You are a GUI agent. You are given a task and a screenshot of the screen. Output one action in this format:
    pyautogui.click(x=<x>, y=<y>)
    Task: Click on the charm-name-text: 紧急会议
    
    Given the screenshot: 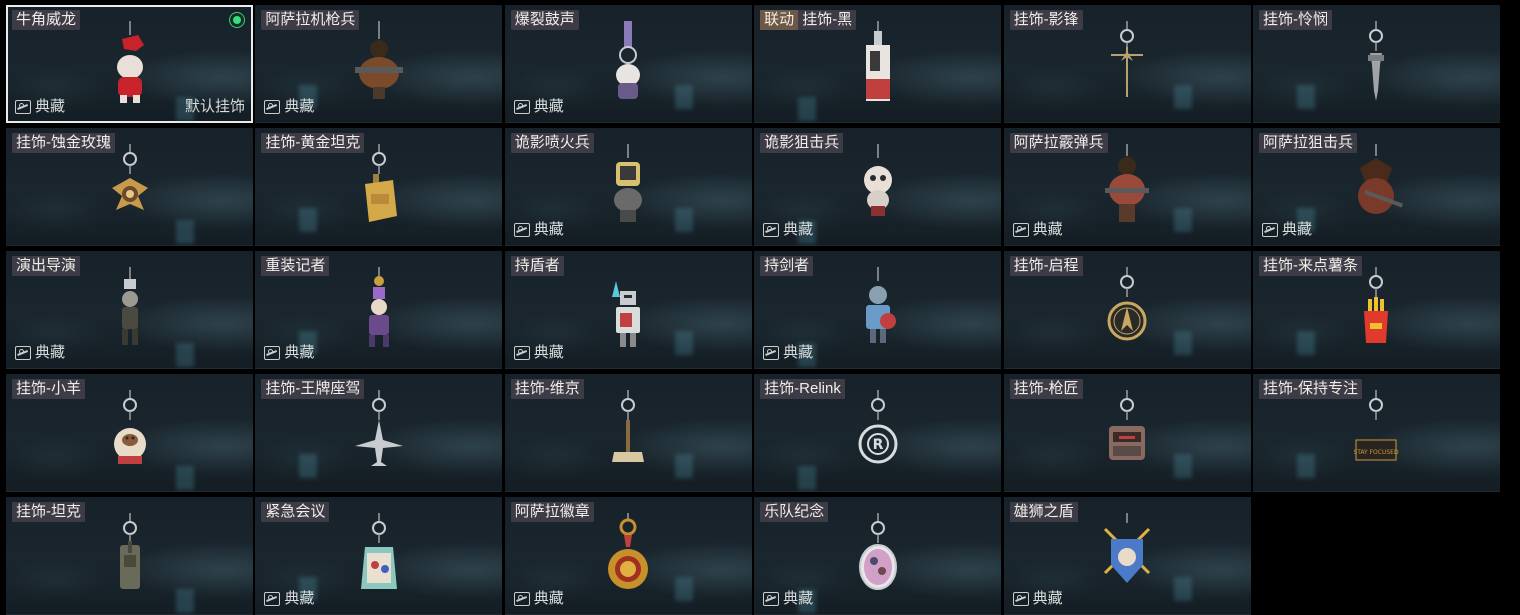 What is the action you would take?
    pyautogui.click(x=295, y=511)
    